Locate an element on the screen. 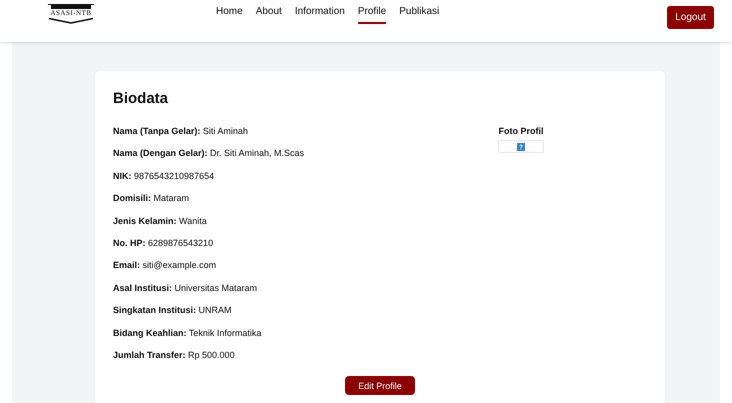 The image size is (732, 403). nav-link: Home is located at coordinates (229, 15).